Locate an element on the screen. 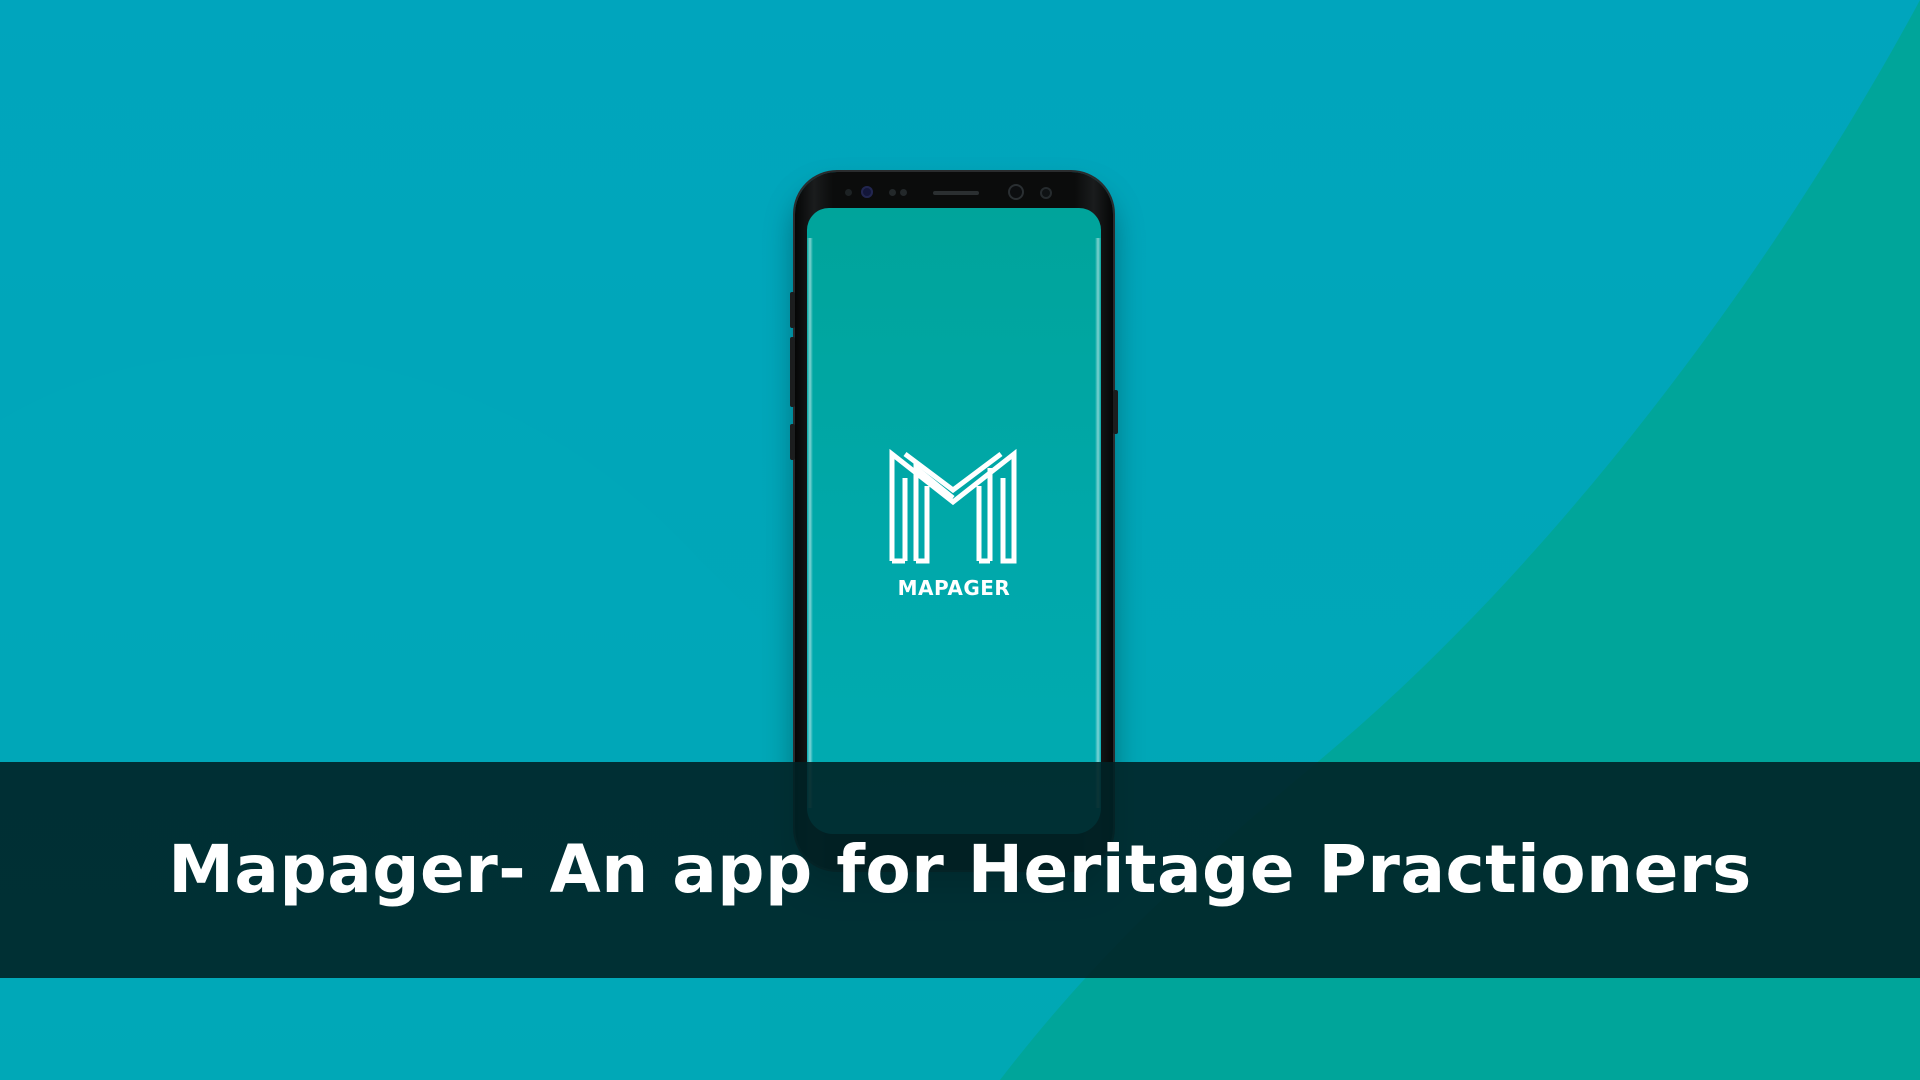 The image size is (1920, 1080). mapager-m-logo-icon is located at coordinates (953, 506).